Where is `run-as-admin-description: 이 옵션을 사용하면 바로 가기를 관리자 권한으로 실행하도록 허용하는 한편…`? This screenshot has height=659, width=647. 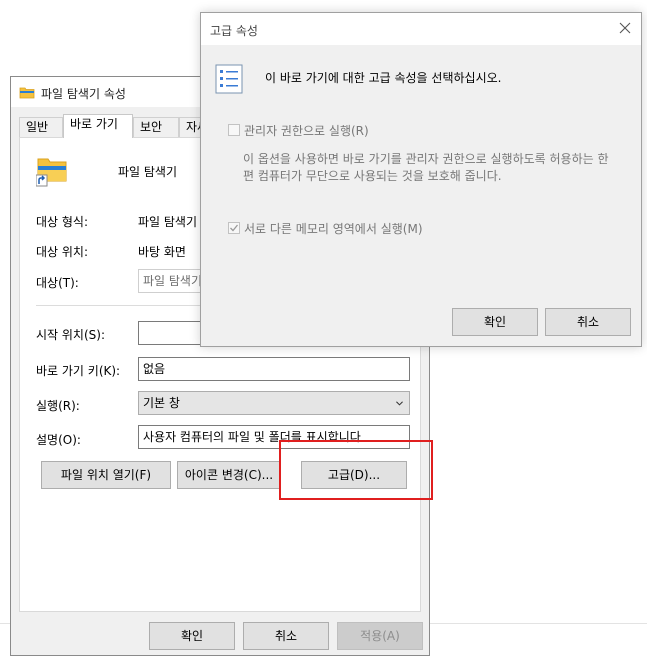
run-as-admin-description: 이 옵션을 사용하면 바로 가기를 관리자 권한으로 실행하도록 허용하는 한편… is located at coordinates (426, 167).